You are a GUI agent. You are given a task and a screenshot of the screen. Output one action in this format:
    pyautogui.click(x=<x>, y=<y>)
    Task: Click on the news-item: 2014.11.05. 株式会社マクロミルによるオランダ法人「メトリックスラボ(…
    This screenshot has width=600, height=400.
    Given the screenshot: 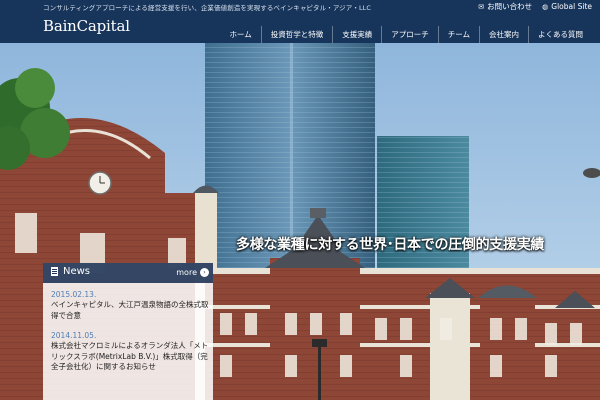 What is the action you would take?
    pyautogui.click(x=130, y=352)
    